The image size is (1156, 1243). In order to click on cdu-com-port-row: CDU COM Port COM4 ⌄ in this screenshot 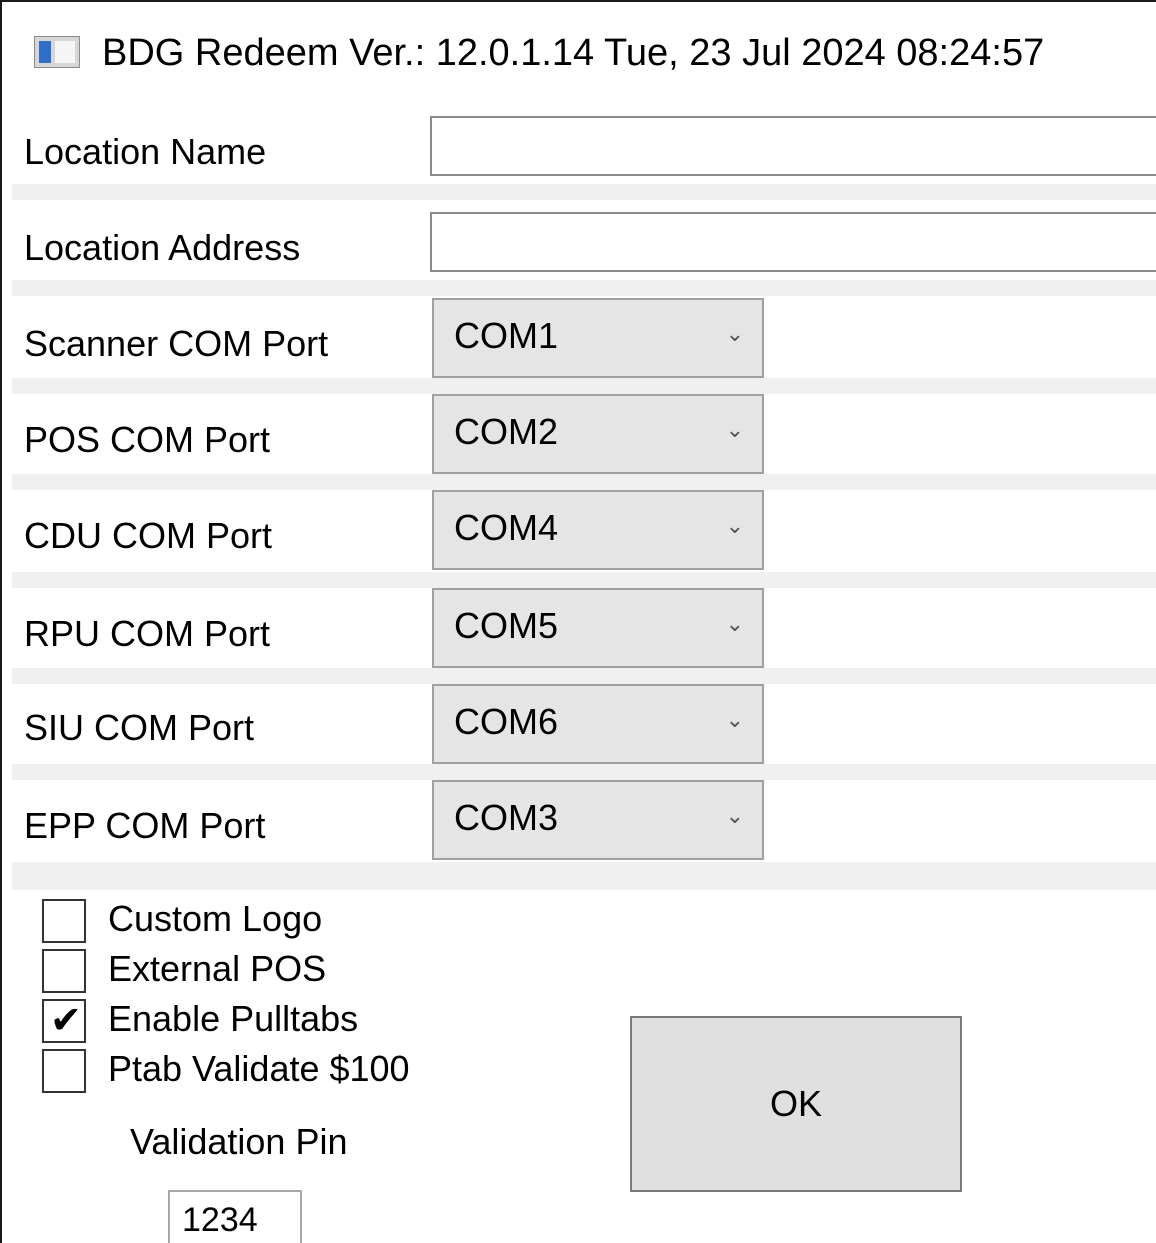, I will do `click(584, 531)`.